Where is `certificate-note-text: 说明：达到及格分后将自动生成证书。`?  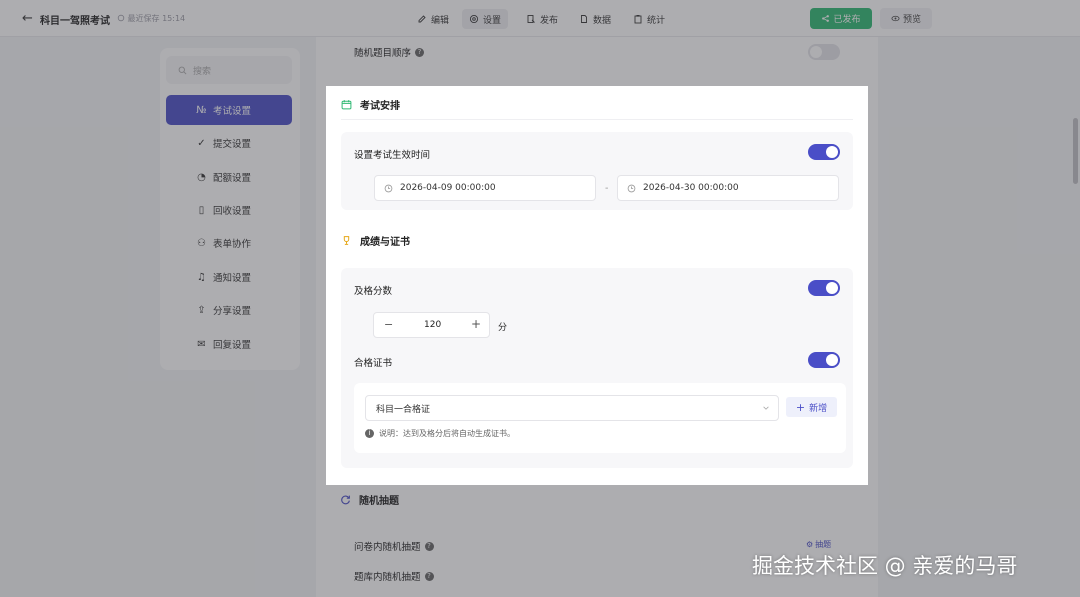 certificate-note-text: 说明：达到及格分后将自动生成证书。 is located at coordinates (447, 433).